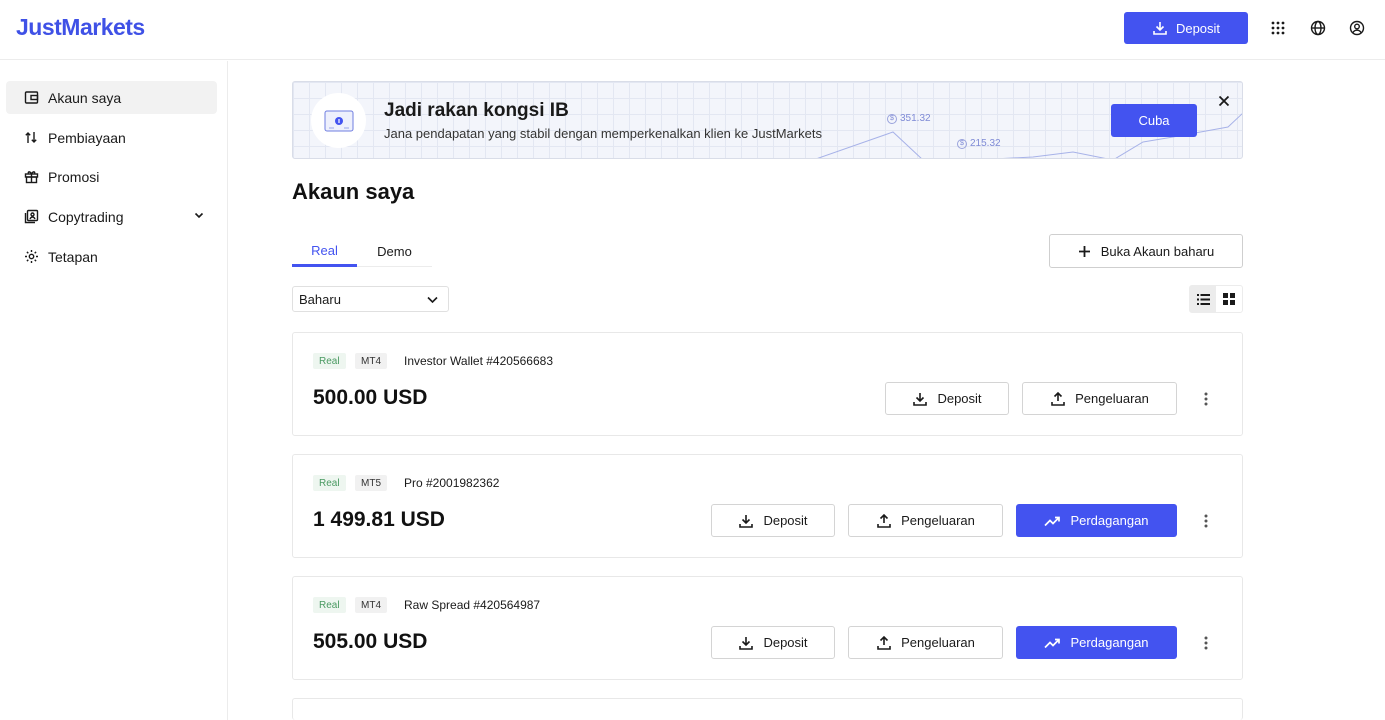  I want to click on plus-icon, so click(1084, 251).